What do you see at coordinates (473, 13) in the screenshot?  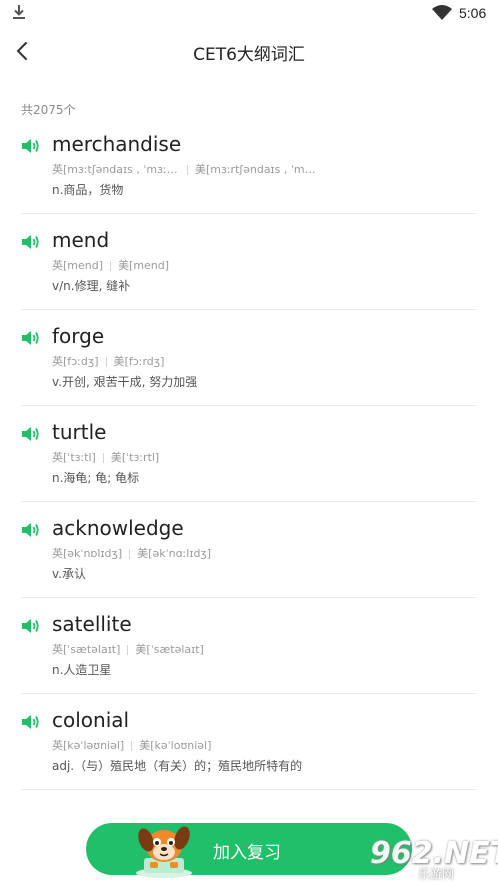 I see `status-time: 5:06` at bounding box center [473, 13].